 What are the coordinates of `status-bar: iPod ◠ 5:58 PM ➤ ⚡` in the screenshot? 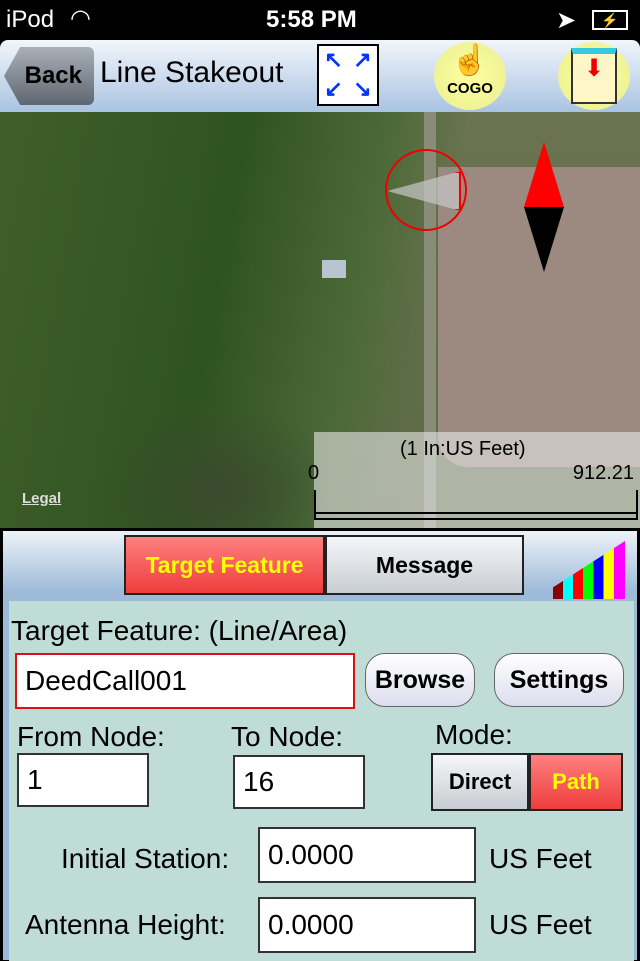 It's located at (320, 20).